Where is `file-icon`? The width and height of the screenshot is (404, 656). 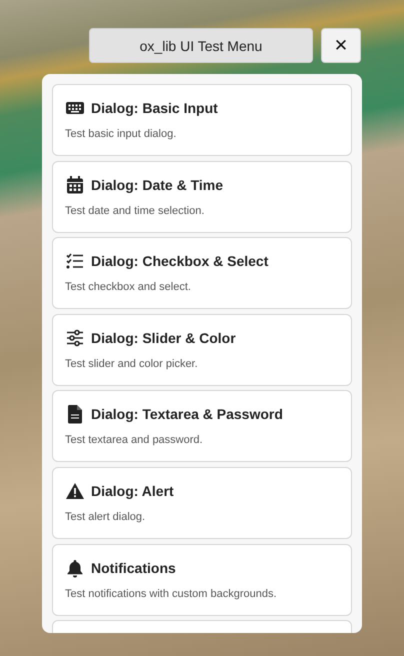
file-icon is located at coordinates (75, 414).